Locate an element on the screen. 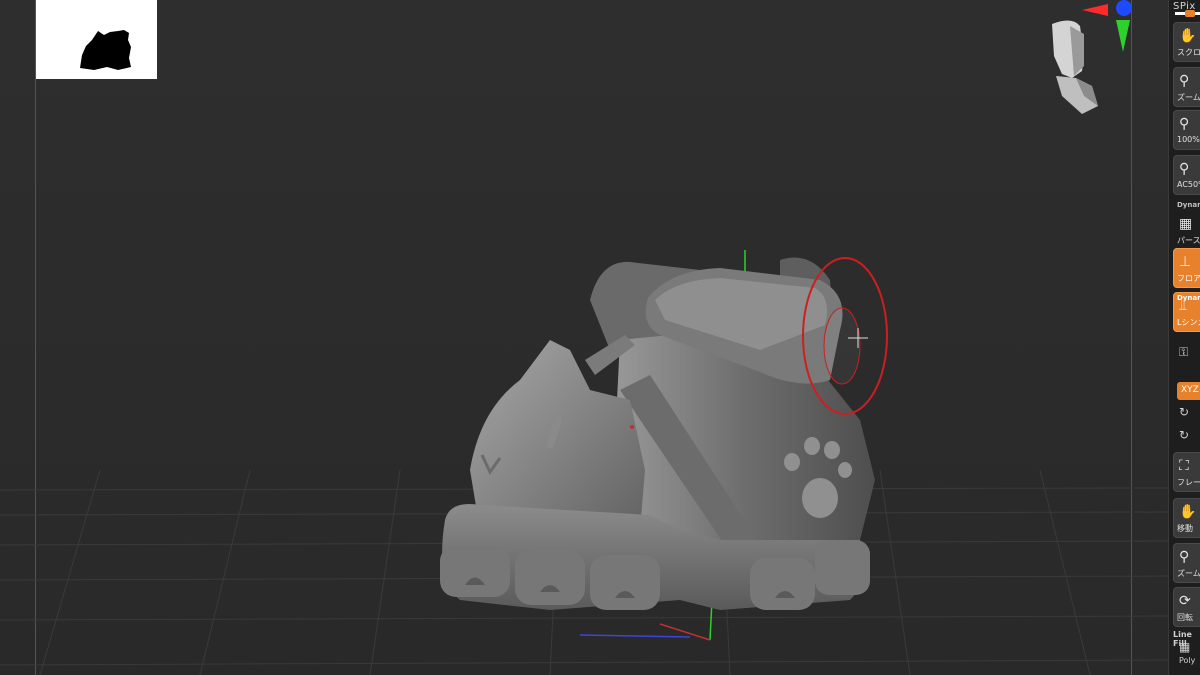 Image resolution: width=1200 pixels, height=675 pixels. perspective-button: Dynamic ▦ パース is located at coordinates (1186, 225).